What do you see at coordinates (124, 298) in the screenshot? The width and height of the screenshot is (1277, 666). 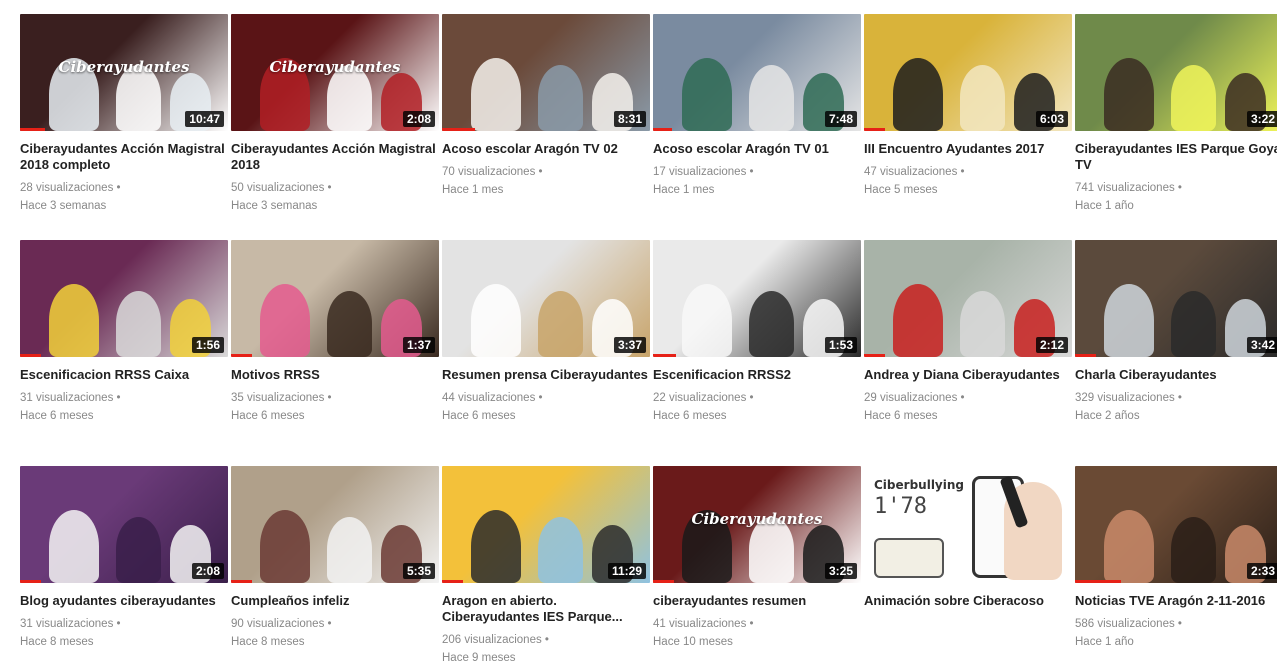 I see `video-thumbnail: 1:56` at bounding box center [124, 298].